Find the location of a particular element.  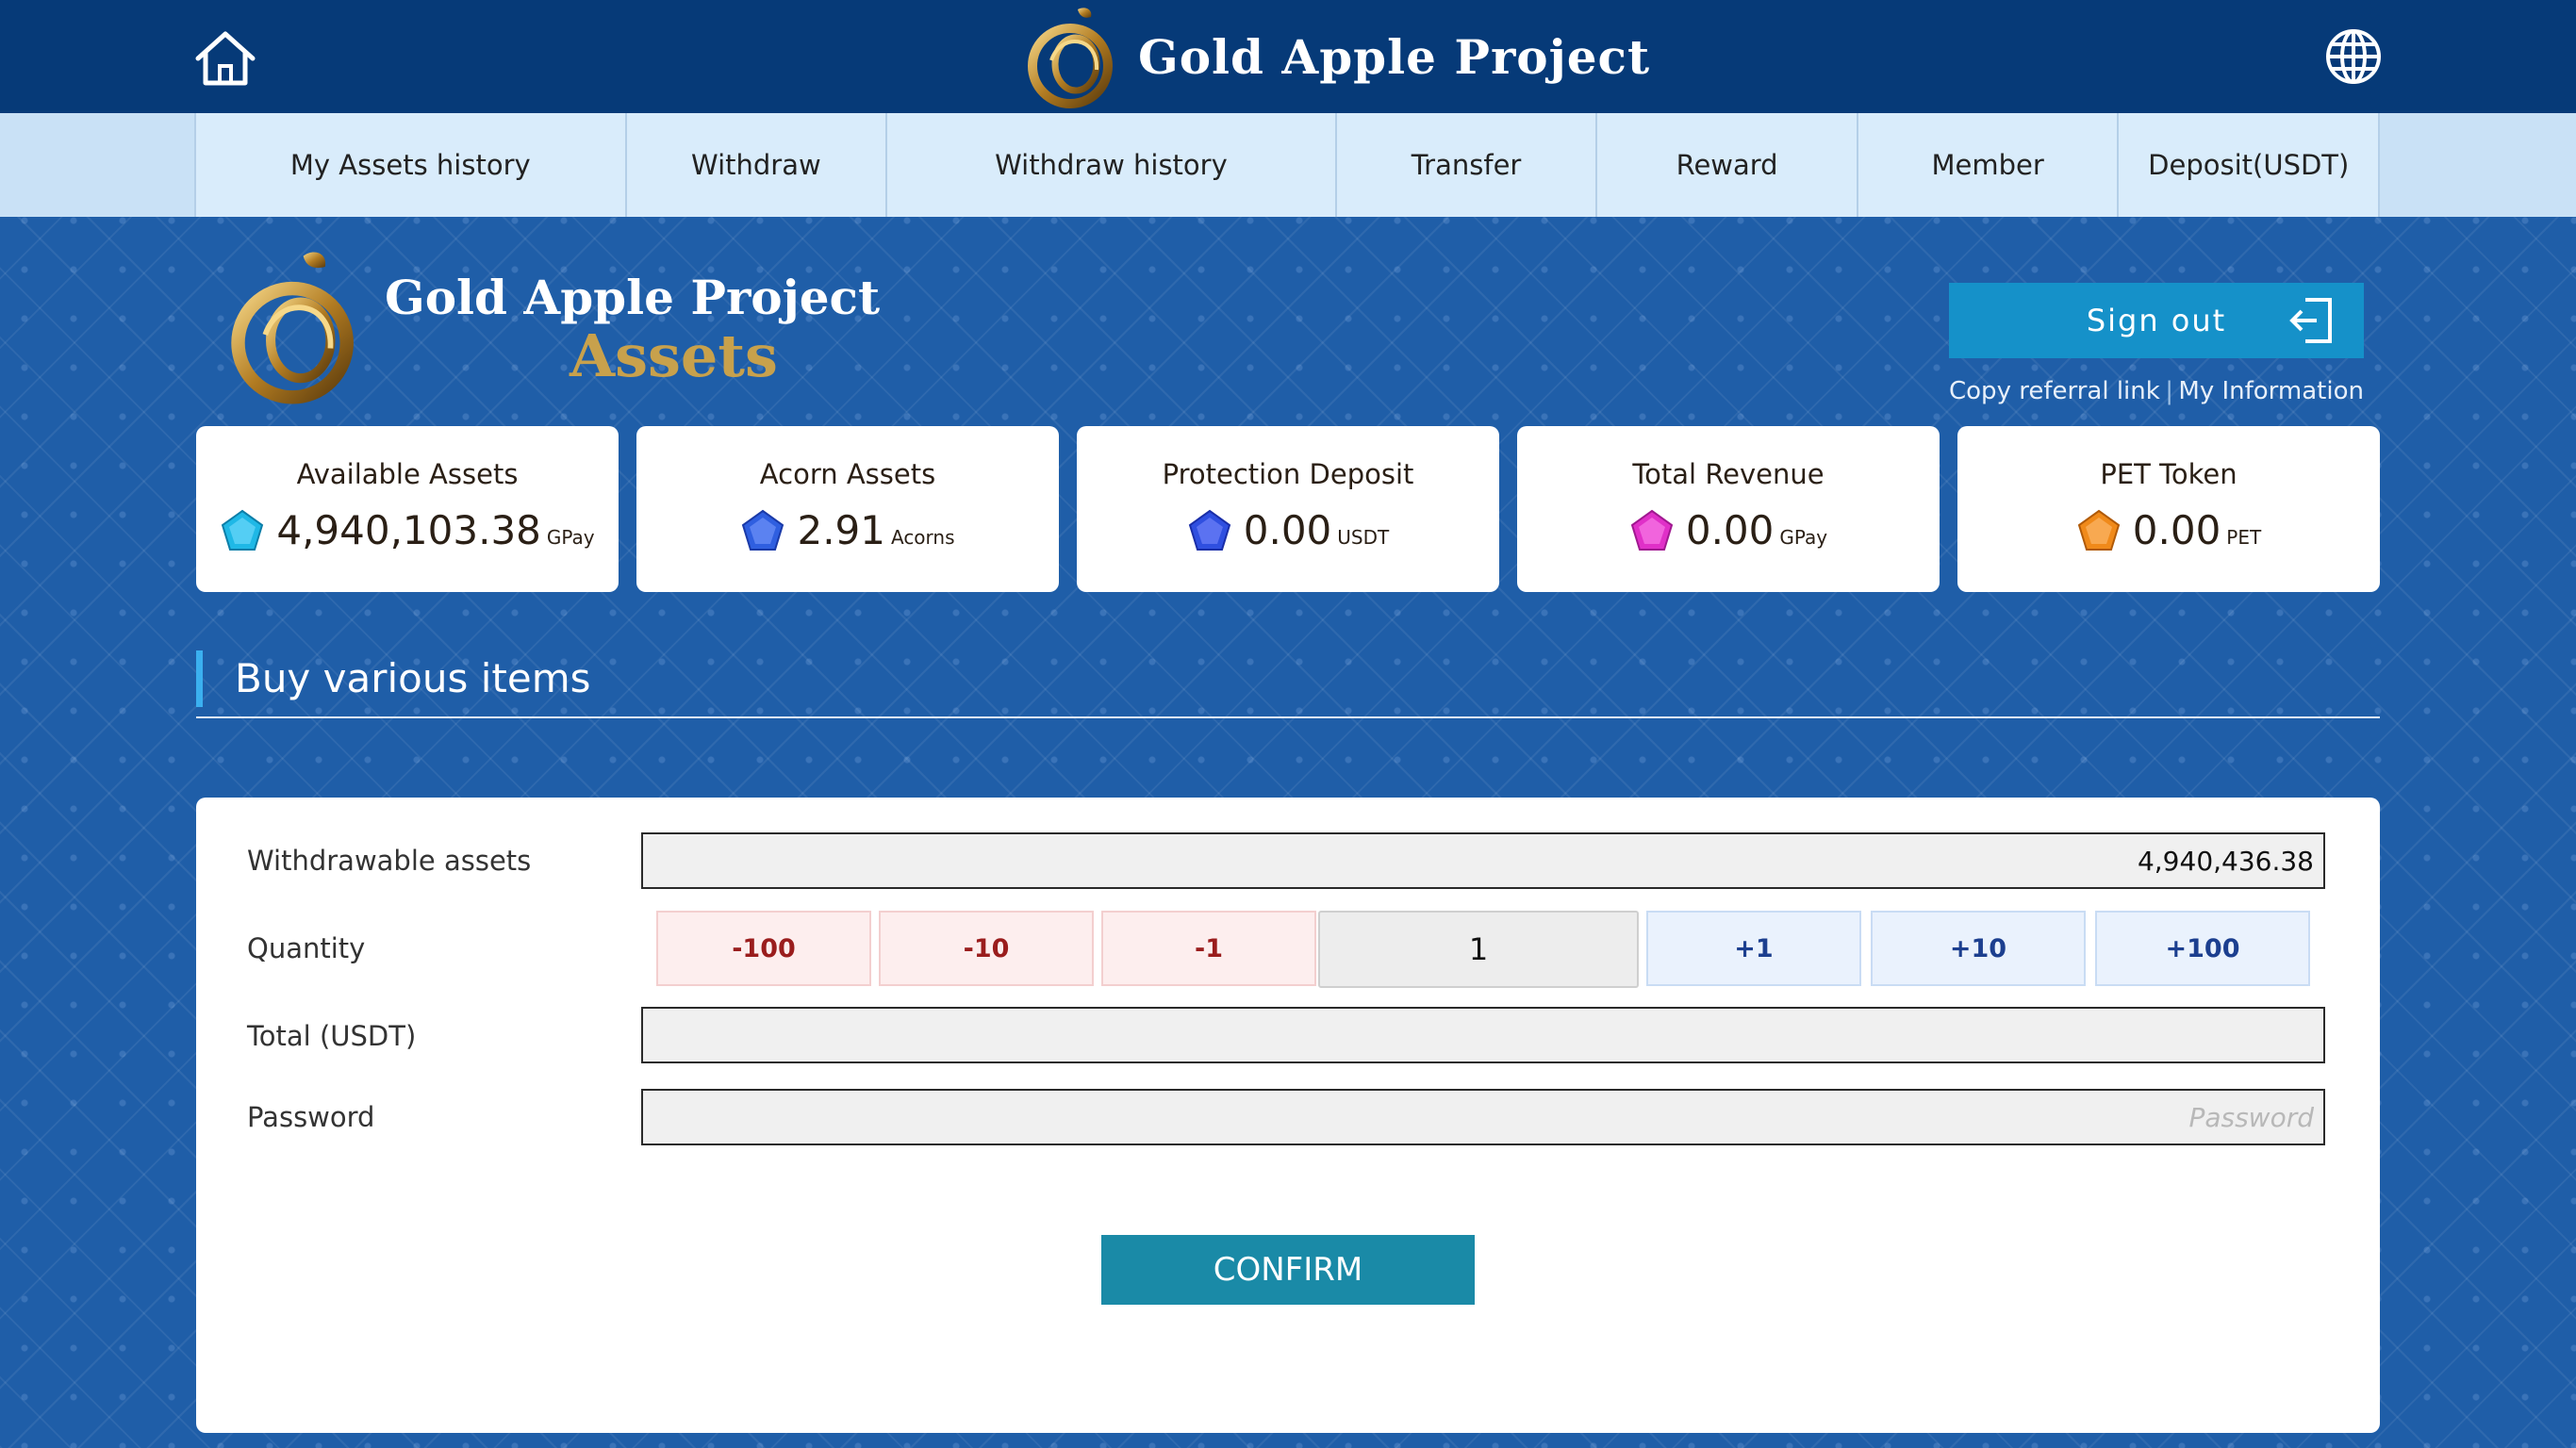

nav-withdraw-history: Withdraw history is located at coordinates (1110, 165).